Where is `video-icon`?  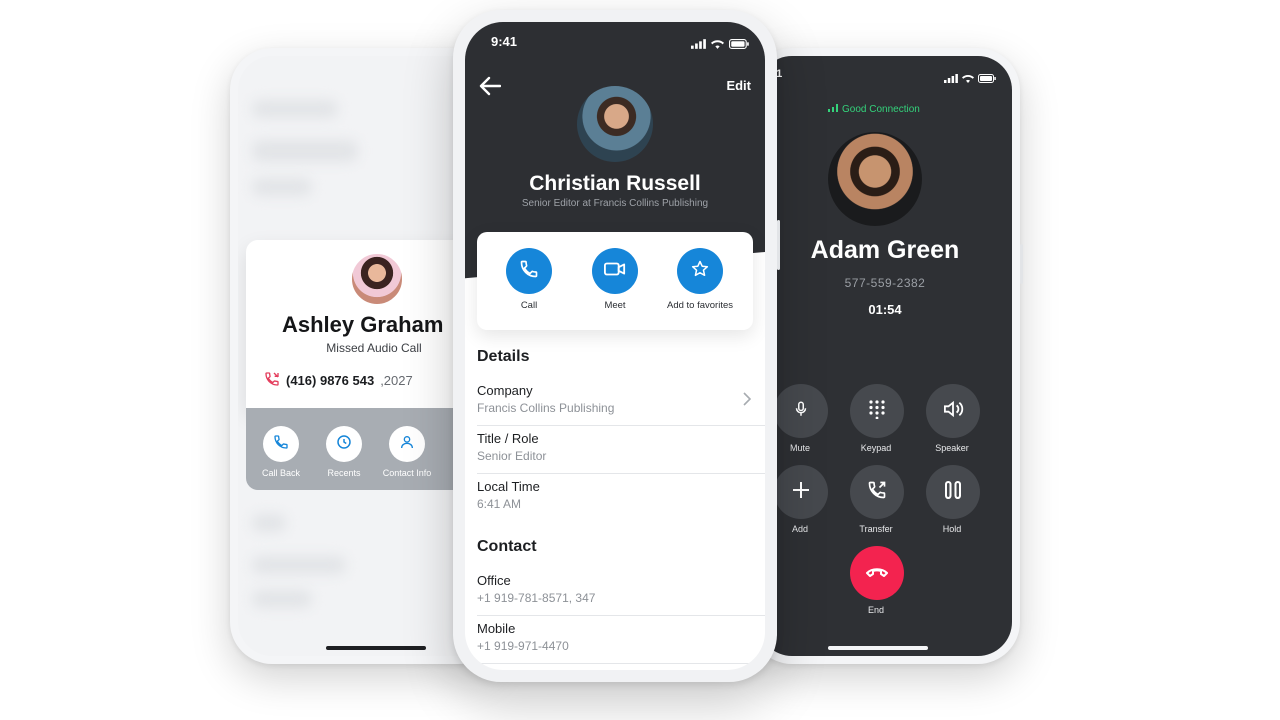 video-icon is located at coordinates (615, 271).